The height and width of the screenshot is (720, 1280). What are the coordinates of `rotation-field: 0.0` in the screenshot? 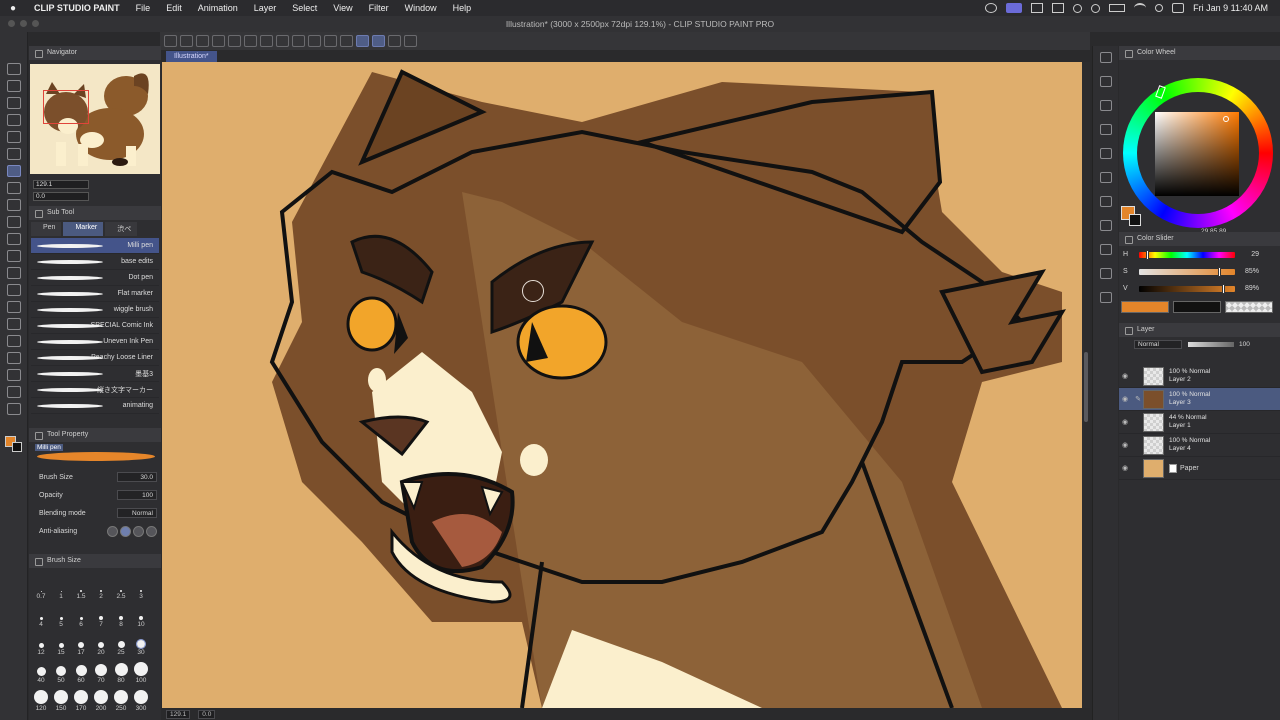 It's located at (207, 714).